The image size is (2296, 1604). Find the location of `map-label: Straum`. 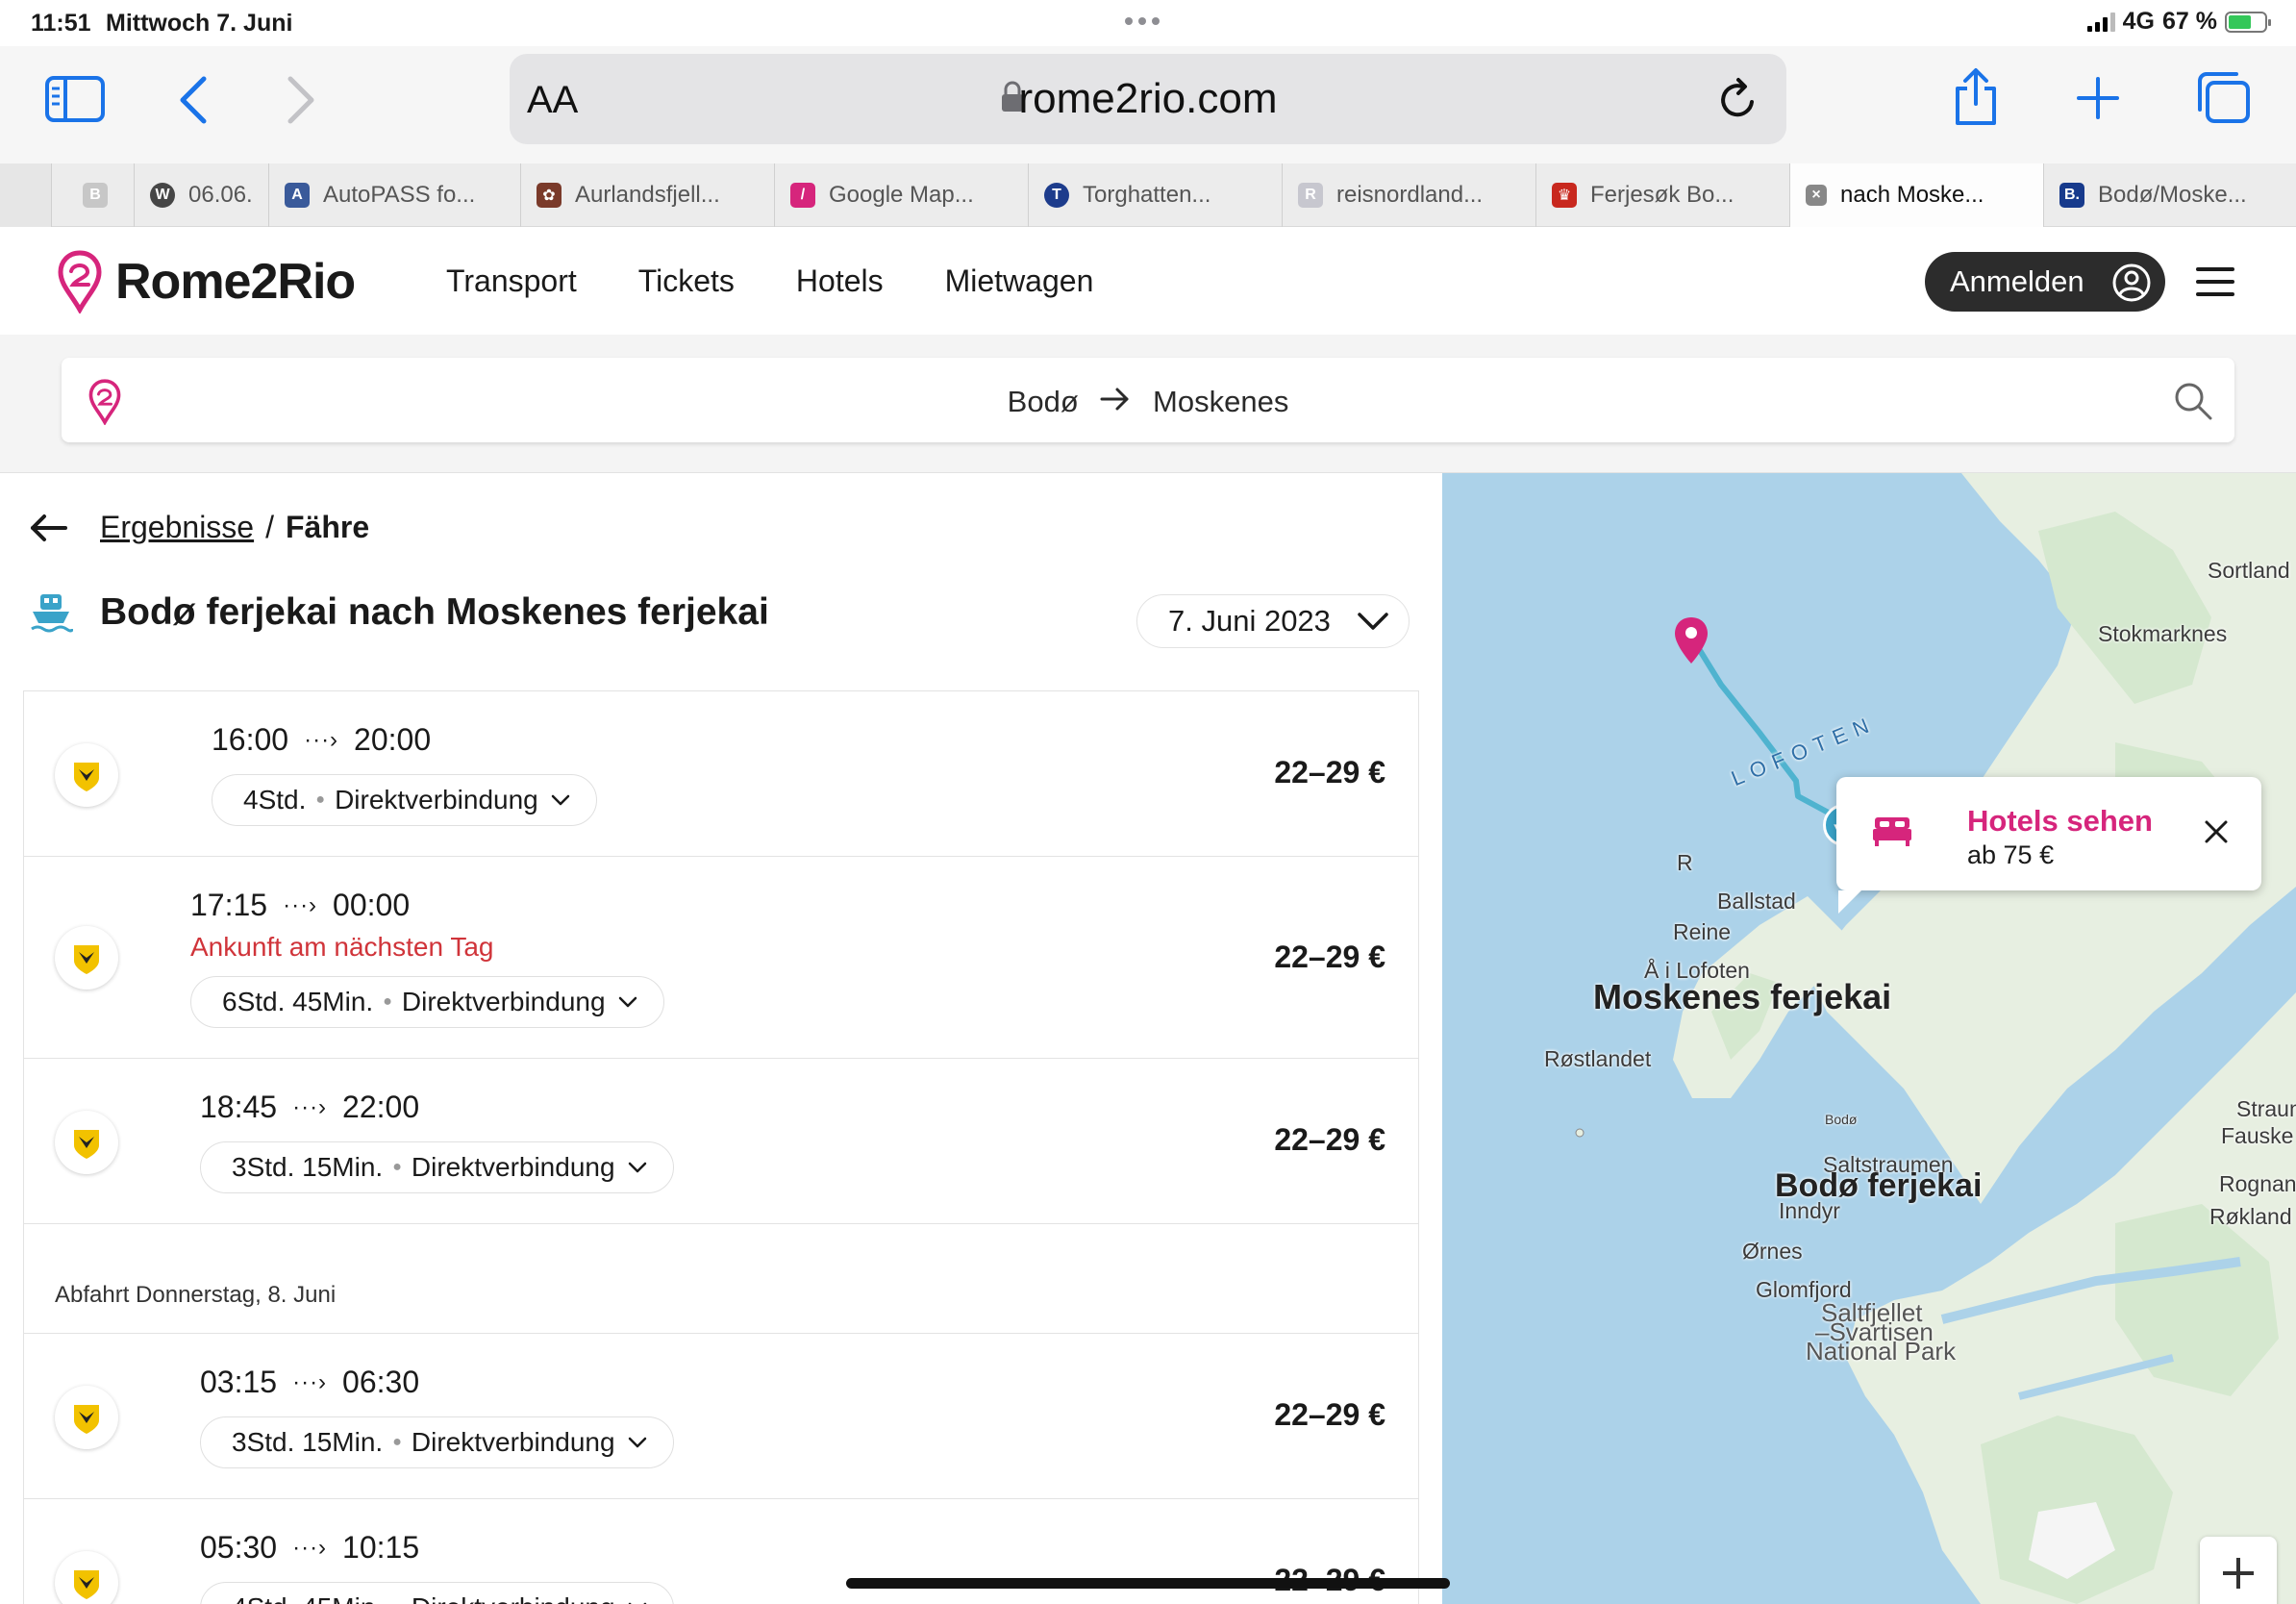

map-label: Straum is located at coordinates (2266, 1108).